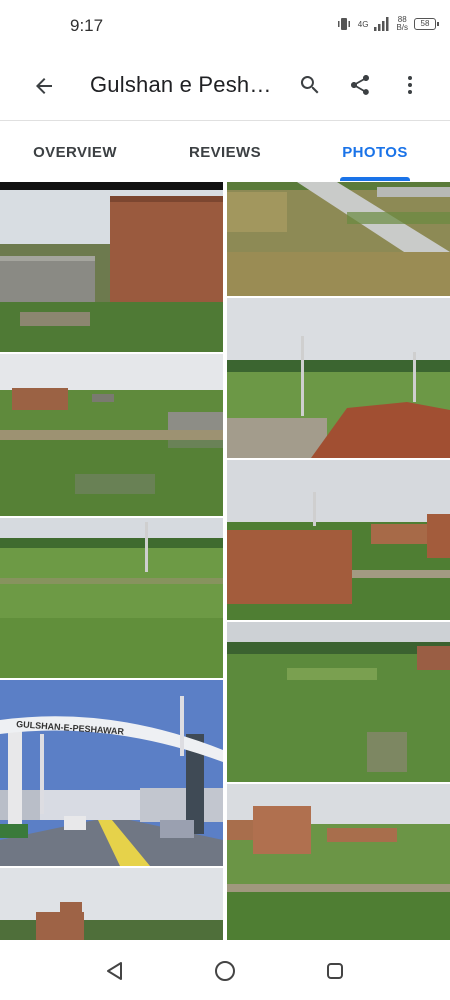  What do you see at coordinates (381, 24) in the screenshot?
I see `signal-icon` at bounding box center [381, 24].